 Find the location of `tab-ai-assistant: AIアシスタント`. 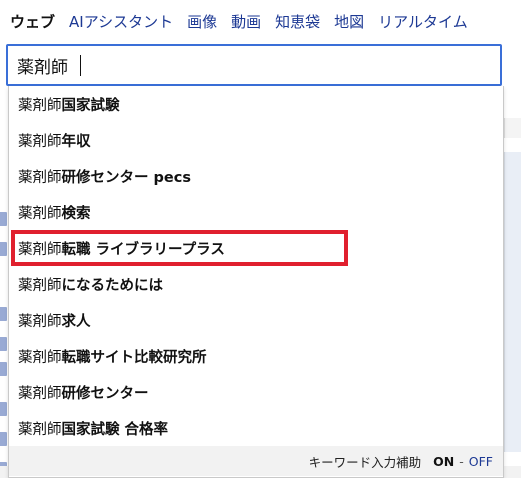

tab-ai-assistant: AIアシスタント is located at coordinates (121, 21).